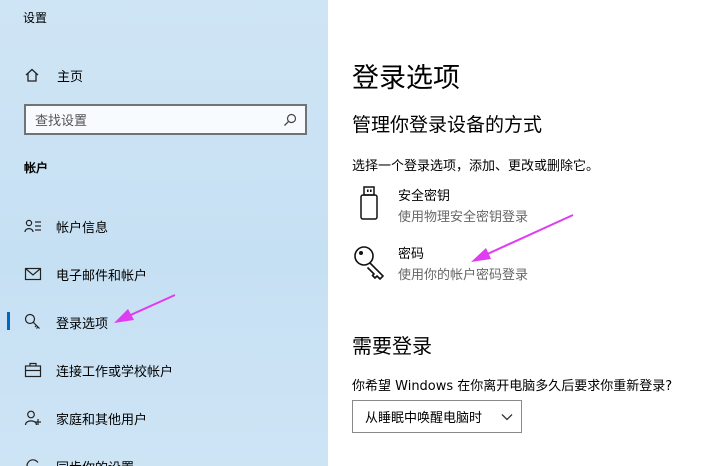  I want to click on require-signin-question: 你希望 Windows 在你离开电脑多久后要求你重新登录?, so click(512, 386).